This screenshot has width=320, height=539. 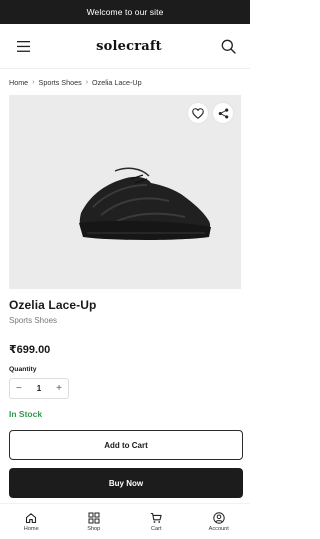 I want to click on shoe-photo, so click(x=145, y=203).